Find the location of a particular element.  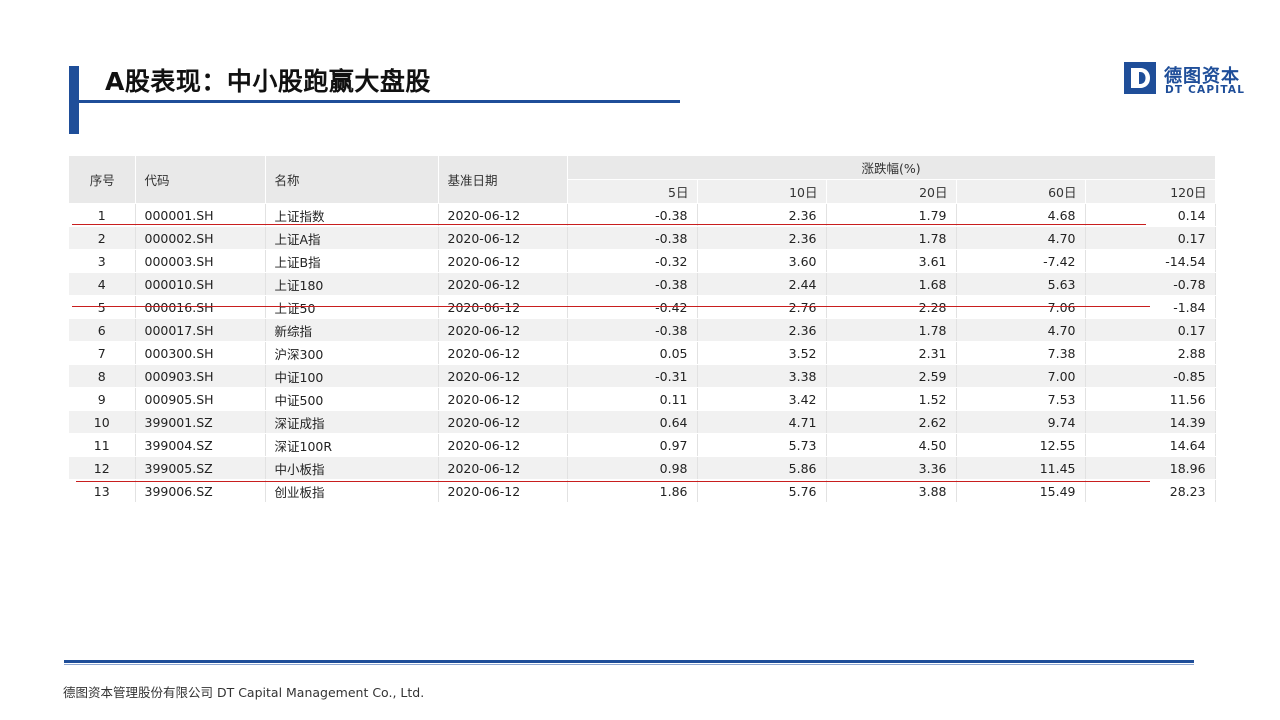

header-period: 20日 is located at coordinates (891, 191).